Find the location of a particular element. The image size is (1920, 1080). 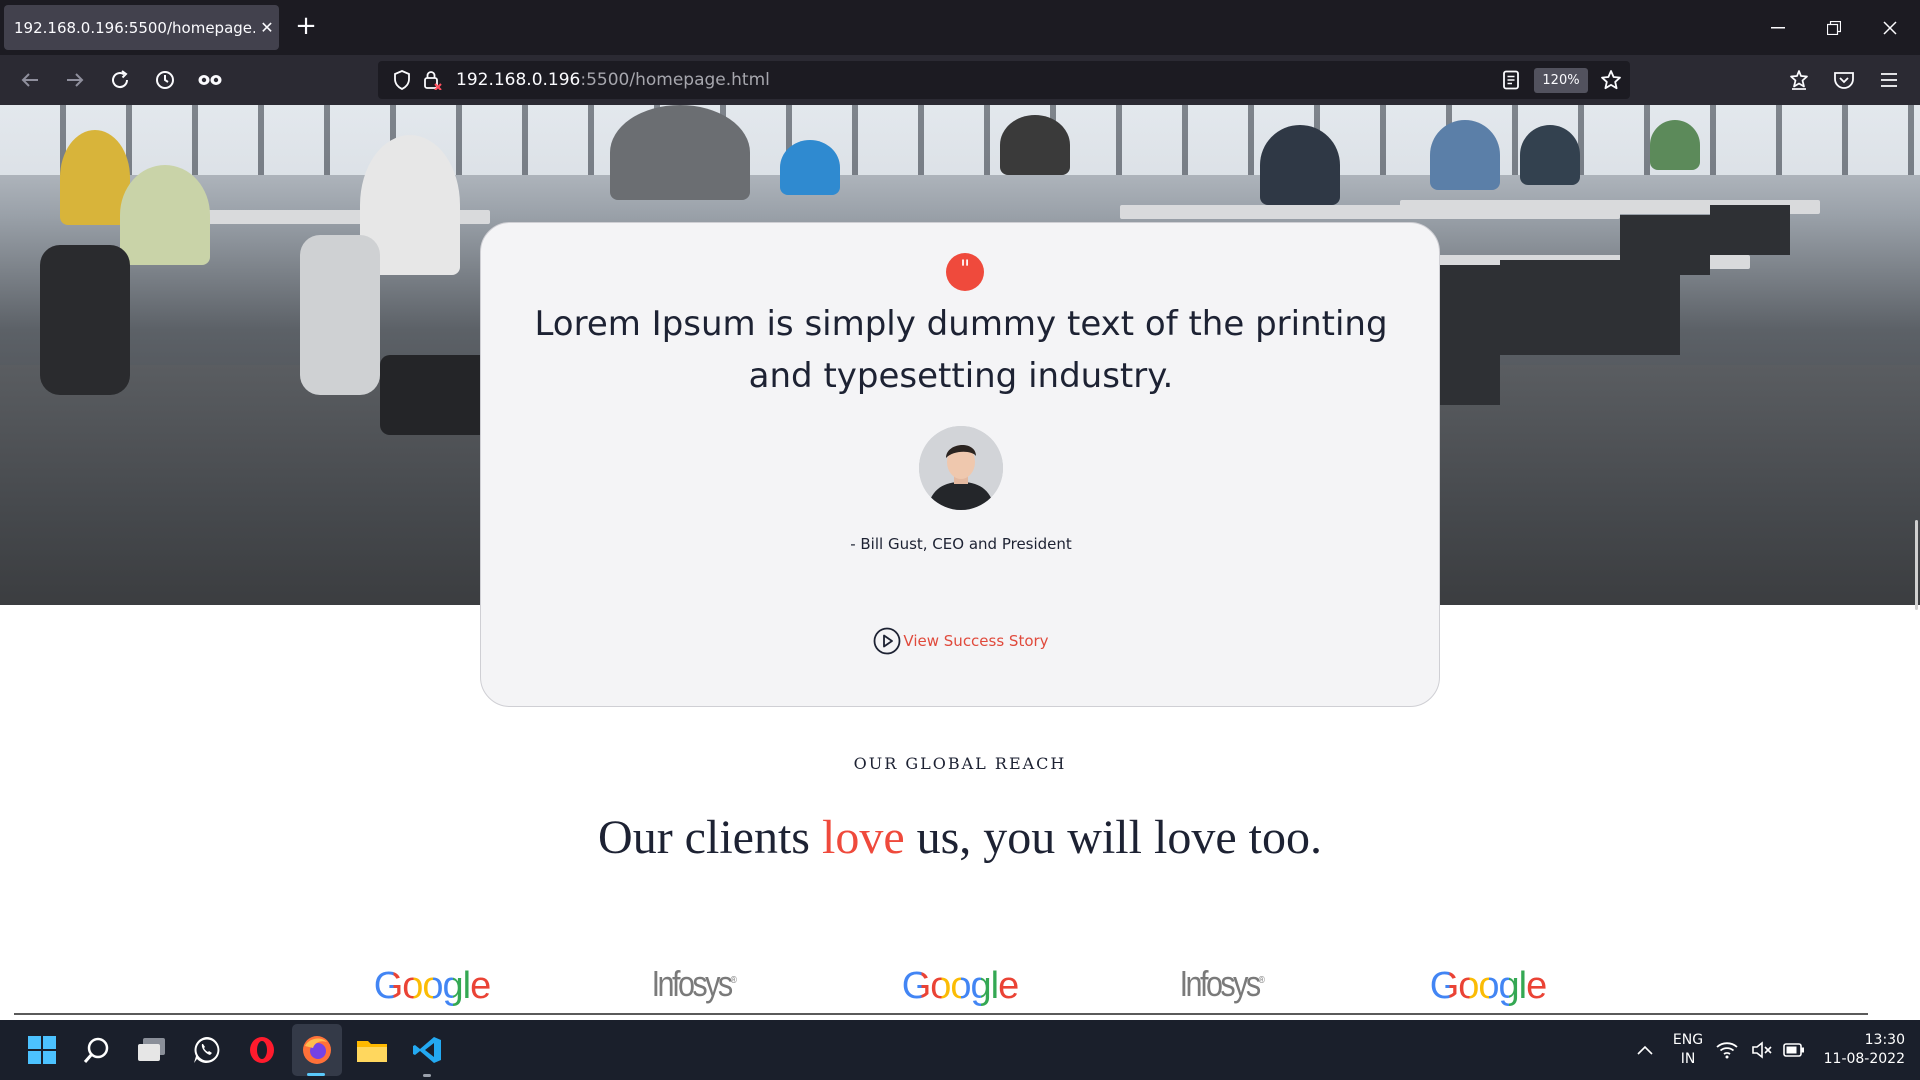

view-success-story-link: View Success Story is located at coordinates (961, 641).